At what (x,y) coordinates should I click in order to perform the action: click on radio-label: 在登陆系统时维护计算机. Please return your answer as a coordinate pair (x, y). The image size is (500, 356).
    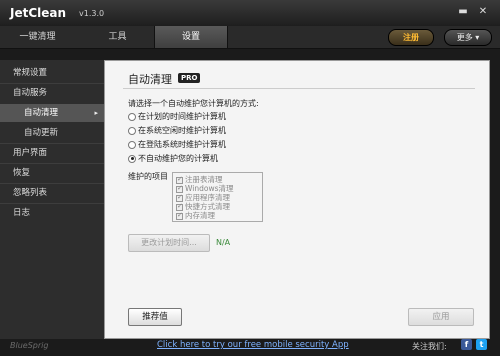
    Looking at the image, I should click on (182, 144).